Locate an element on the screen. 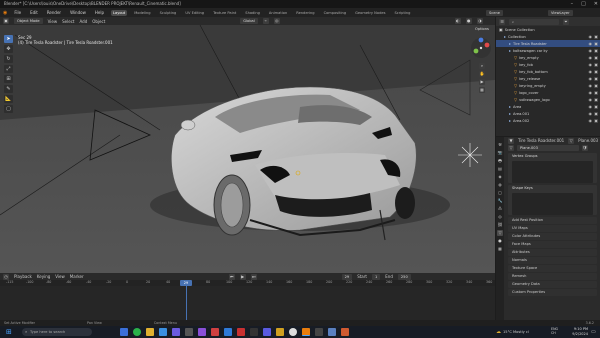 The height and width of the screenshot is (338, 600). outliner-root: ▣ Scene Collection is located at coordinates (548, 29).